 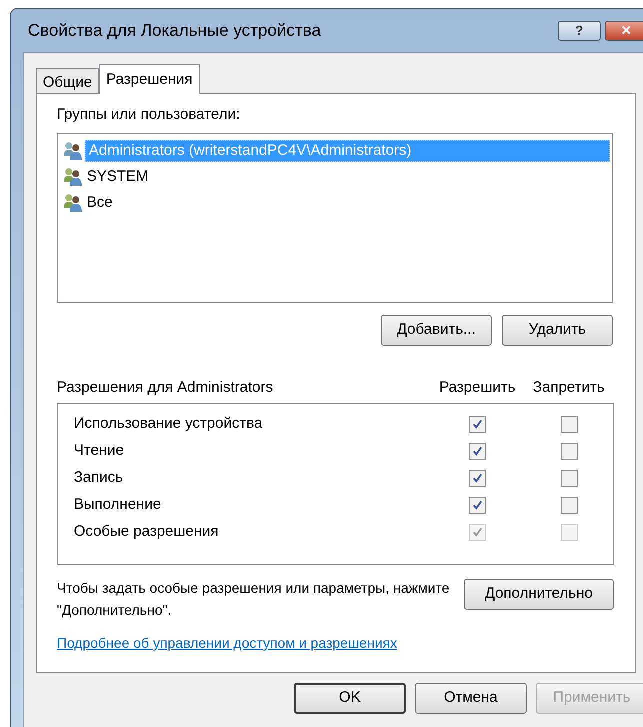 What do you see at coordinates (99, 203) in the screenshot?
I see `user-name: Все` at bounding box center [99, 203].